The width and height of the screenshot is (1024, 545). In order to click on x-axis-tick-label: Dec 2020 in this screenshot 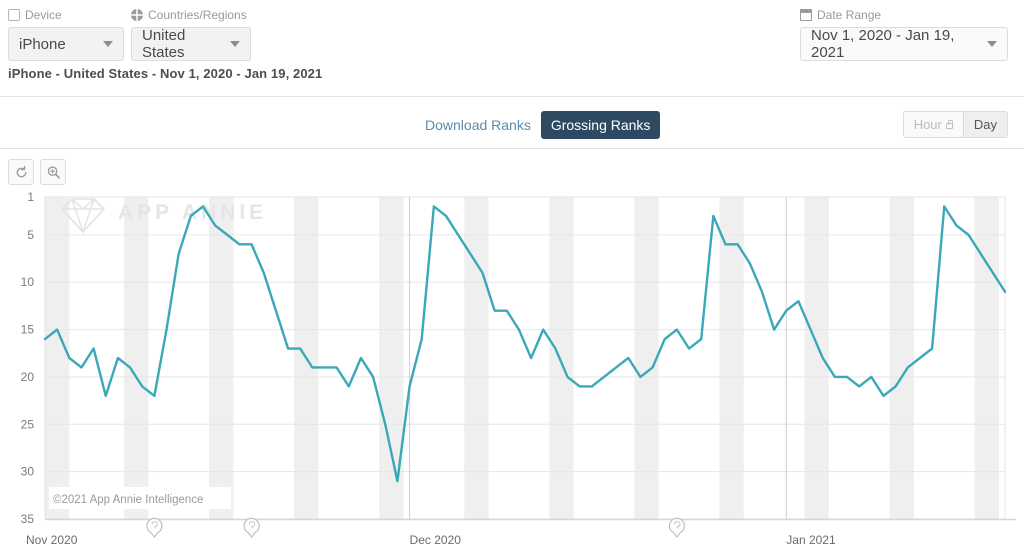, I will do `click(436, 539)`.